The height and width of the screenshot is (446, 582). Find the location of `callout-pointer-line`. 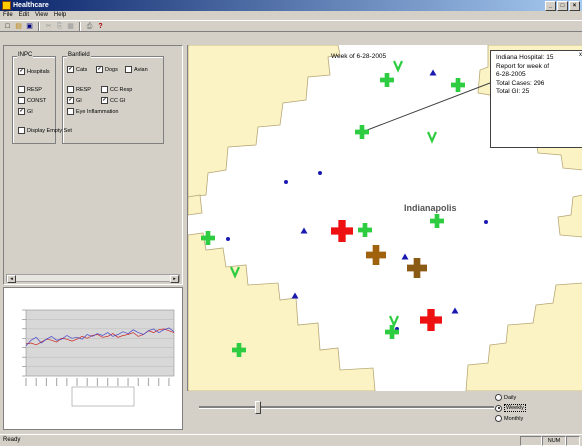

callout-pointer-line is located at coordinates (426, 107).